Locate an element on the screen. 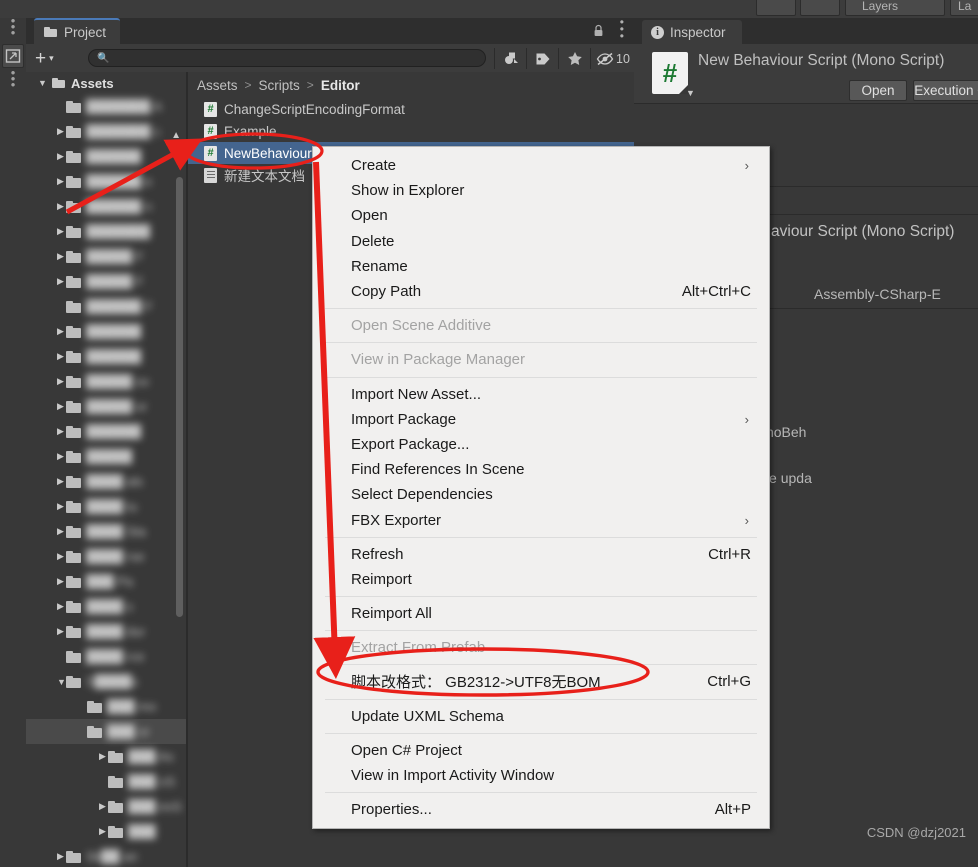 This screenshot has height=867, width=978. search-input-field is located at coordinates (286, 58).